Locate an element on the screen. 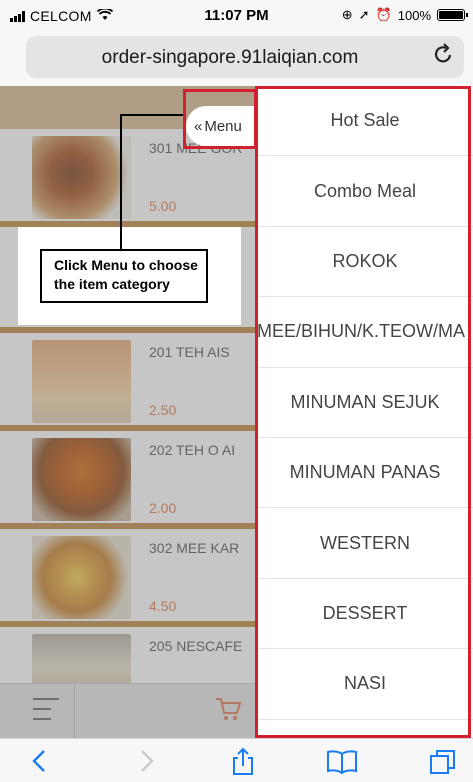 The width and height of the screenshot is (473, 782). list-item: 302 MEE KAR 4.50 is located at coordinates (128, 578).